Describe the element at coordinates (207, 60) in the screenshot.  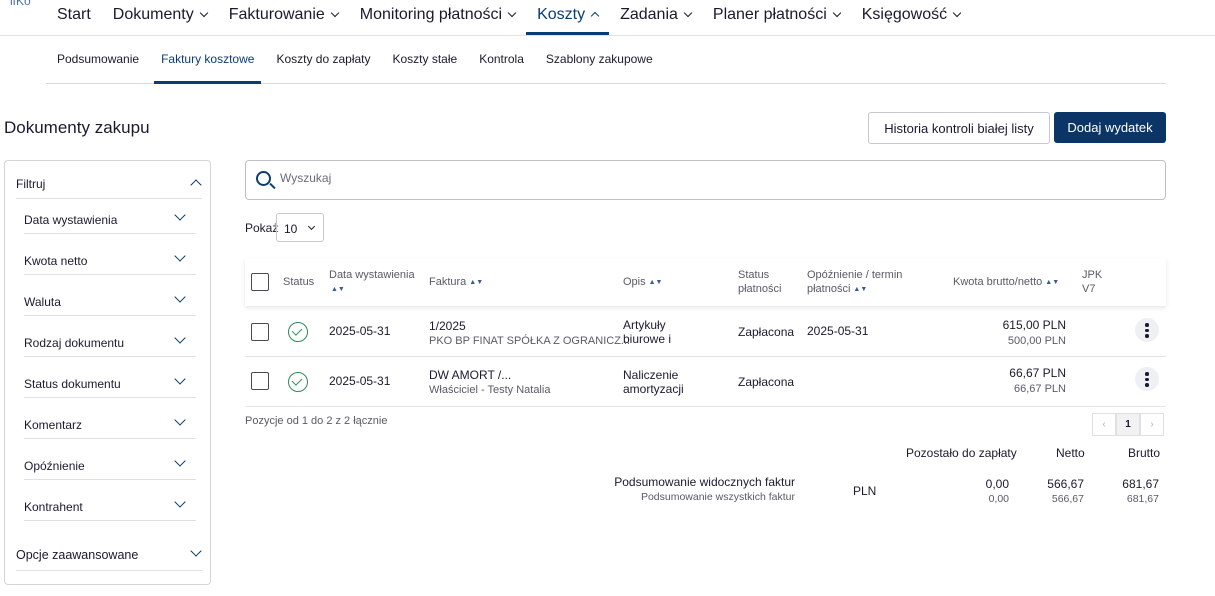
I see `tab-faktury-kosztowe: Faktury kosztowe` at that location.